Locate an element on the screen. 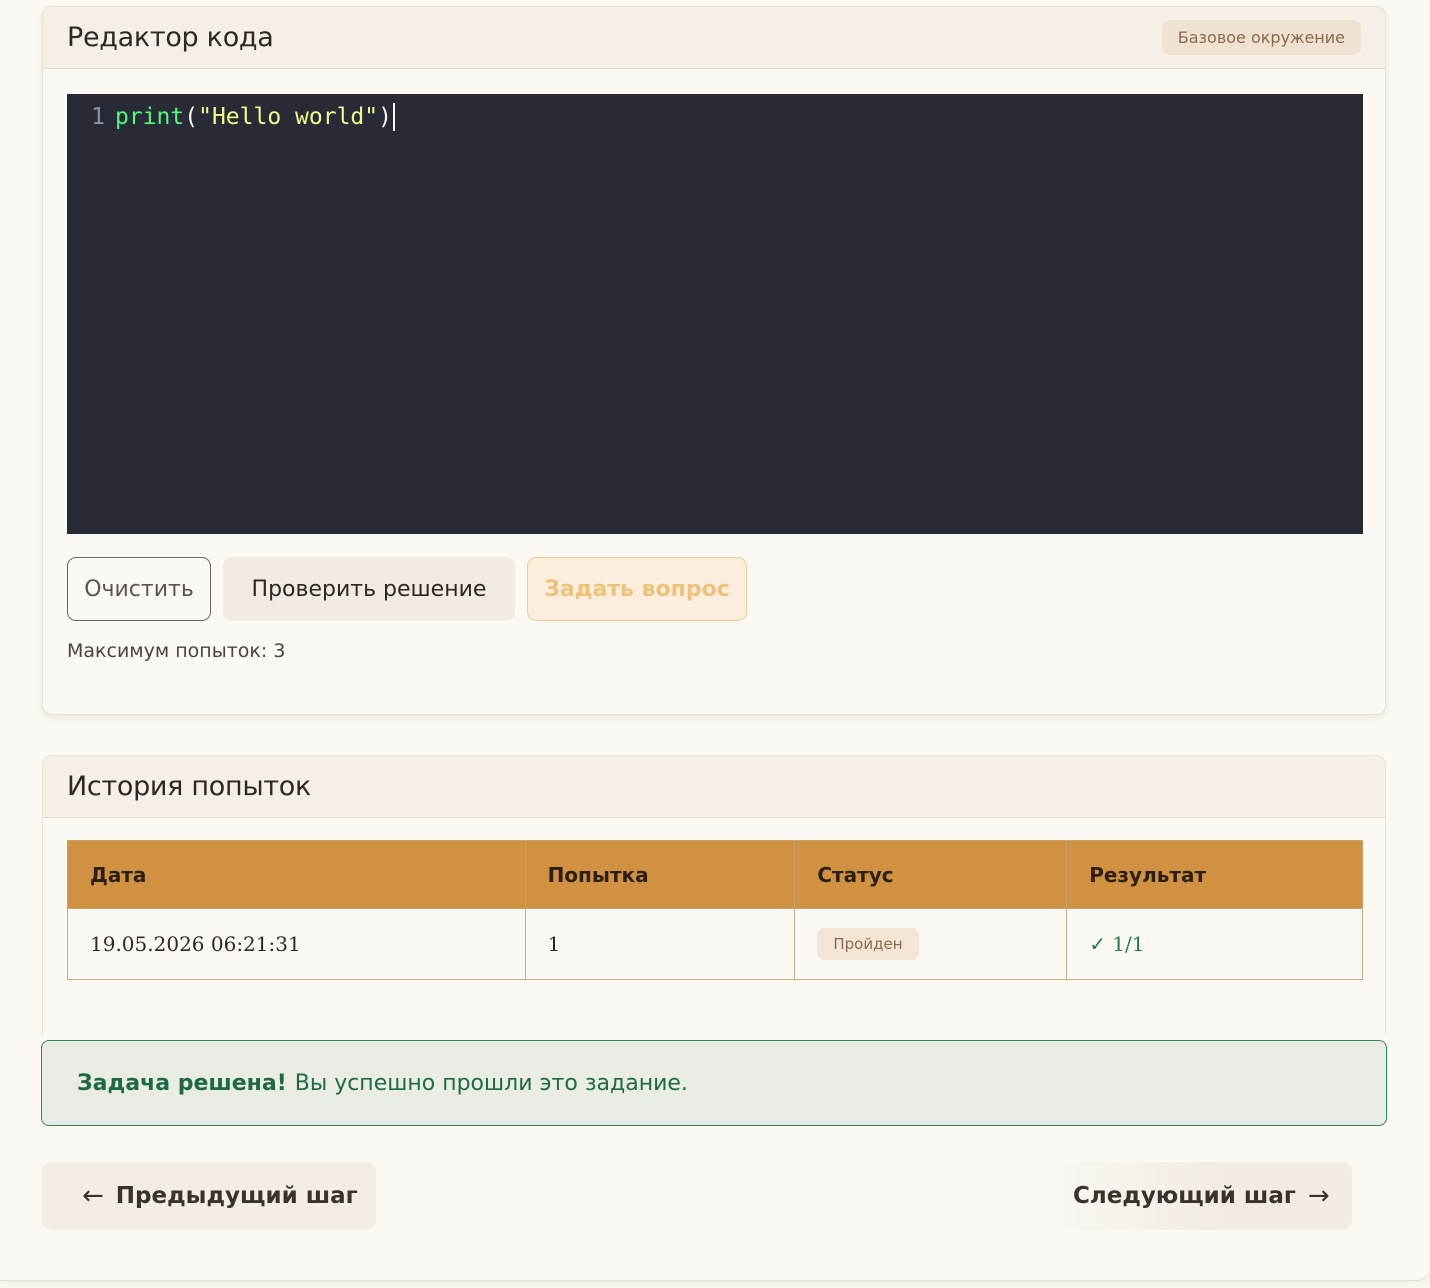 Image resolution: width=1430 pixels, height=1288 pixels. code-token-function: print is located at coordinates (150, 117).